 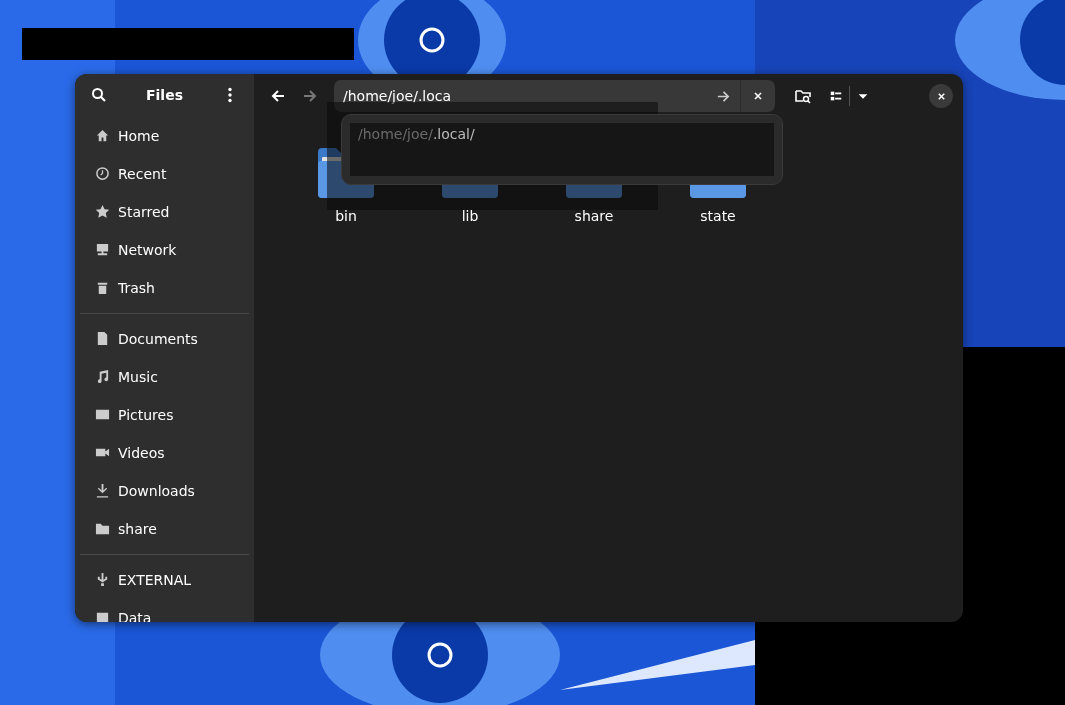 What do you see at coordinates (164, 173) in the screenshot?
I see `sidebar-item: Recent` at bounding box center [164, 173].